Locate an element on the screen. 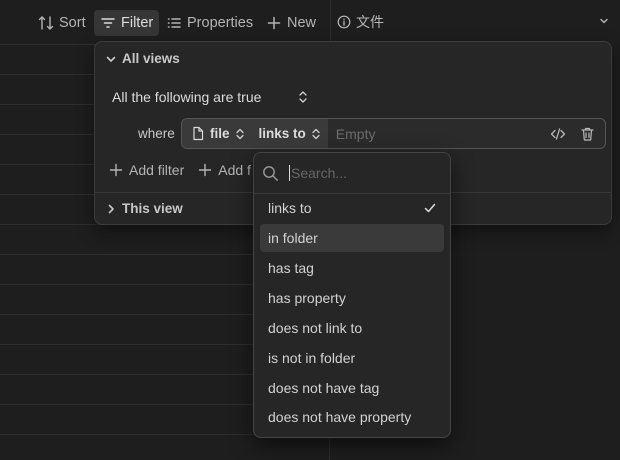  column-header-file: 文件 is located at coordinates (475, 22).